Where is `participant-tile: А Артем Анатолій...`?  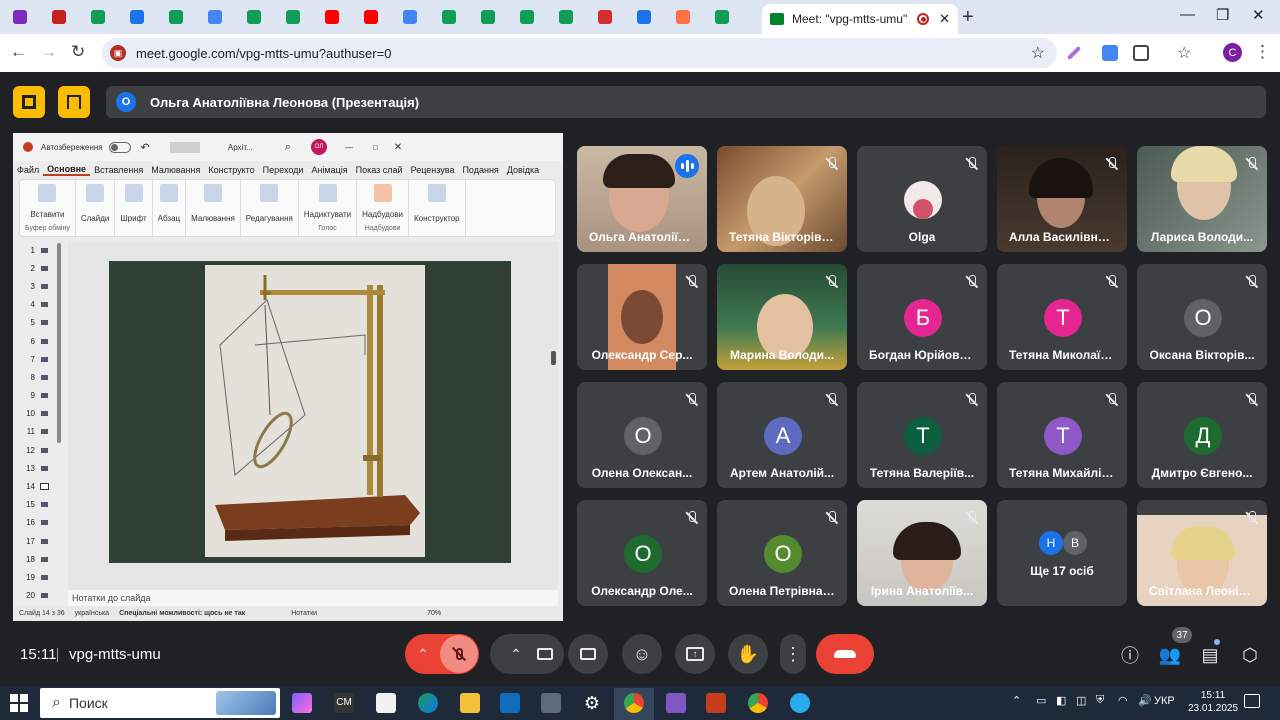
participant-tile: А Артем Анатолій... is located at coordinates (782, 435).